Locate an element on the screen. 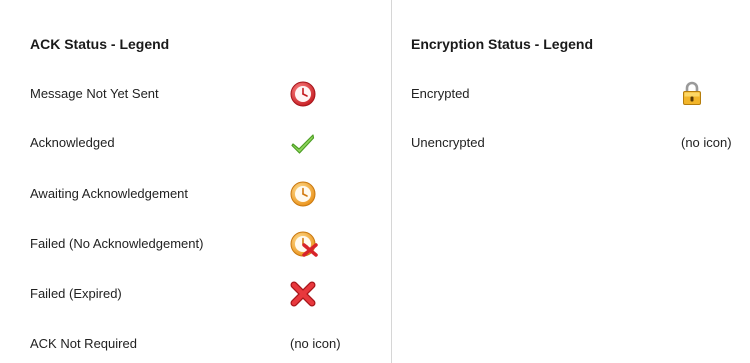 The width and height of the screenshot is (750, 363). legend-row-failed-expired: Failed (Expired) is located at coordinates (202, 294).